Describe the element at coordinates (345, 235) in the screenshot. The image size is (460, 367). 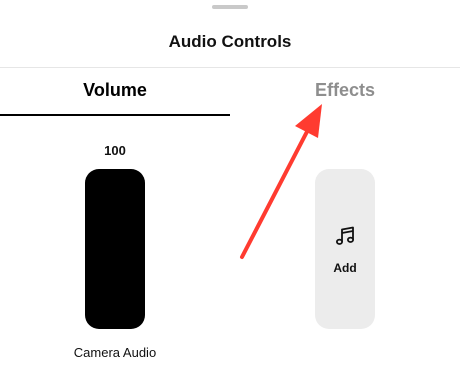
I see `music-note-icon` at that location.